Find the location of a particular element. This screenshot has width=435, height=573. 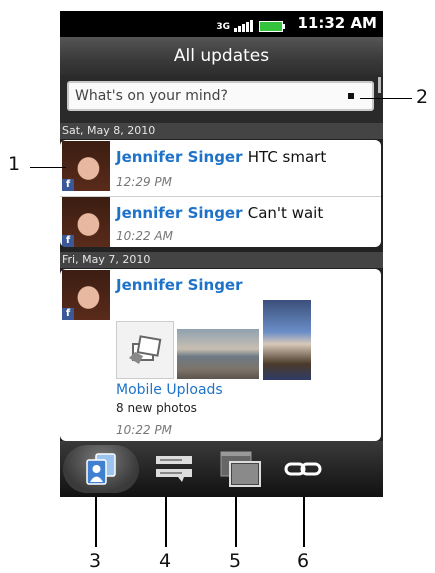

status-updates-icon is located at coordinates (174, 469).